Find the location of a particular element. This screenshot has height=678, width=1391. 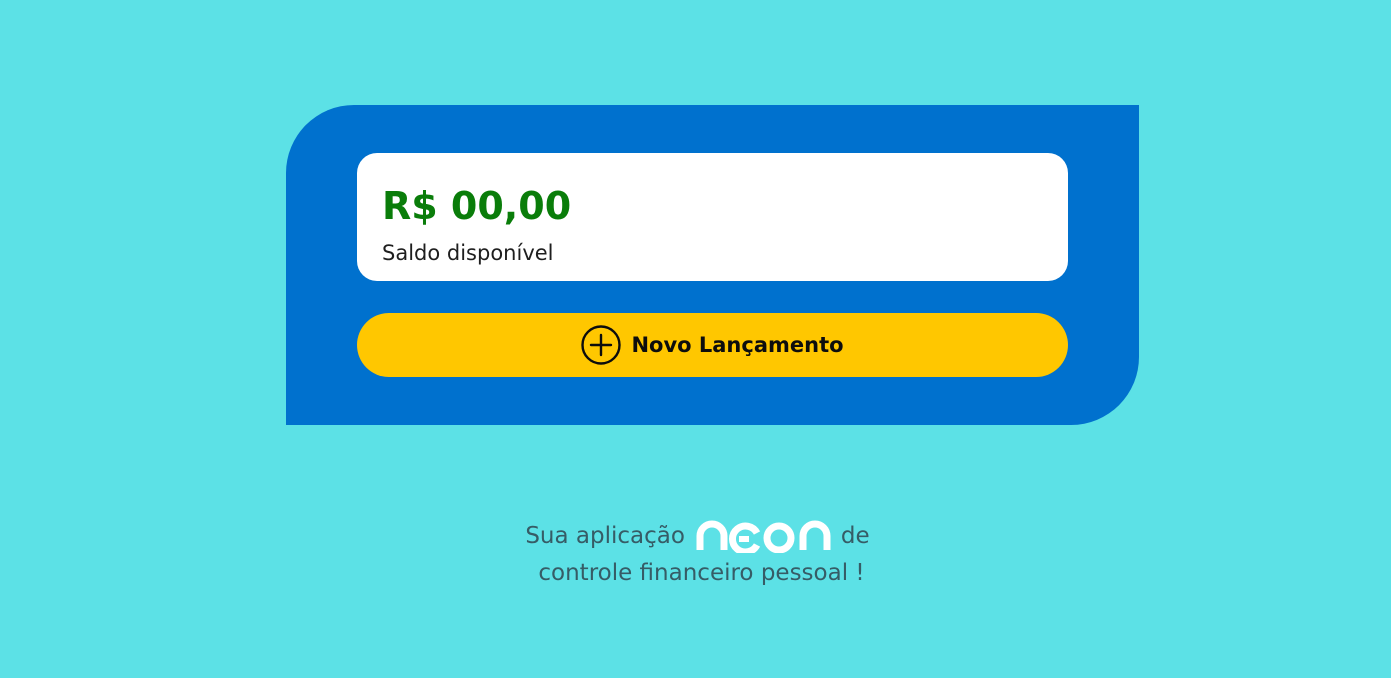

neon-logo: neon is located at coordinates (765, 537).